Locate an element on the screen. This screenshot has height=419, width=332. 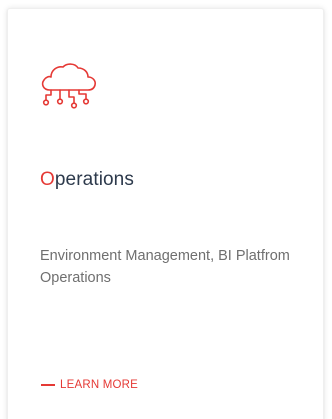
cloud-network-icon is located at coordinates (68, 88).